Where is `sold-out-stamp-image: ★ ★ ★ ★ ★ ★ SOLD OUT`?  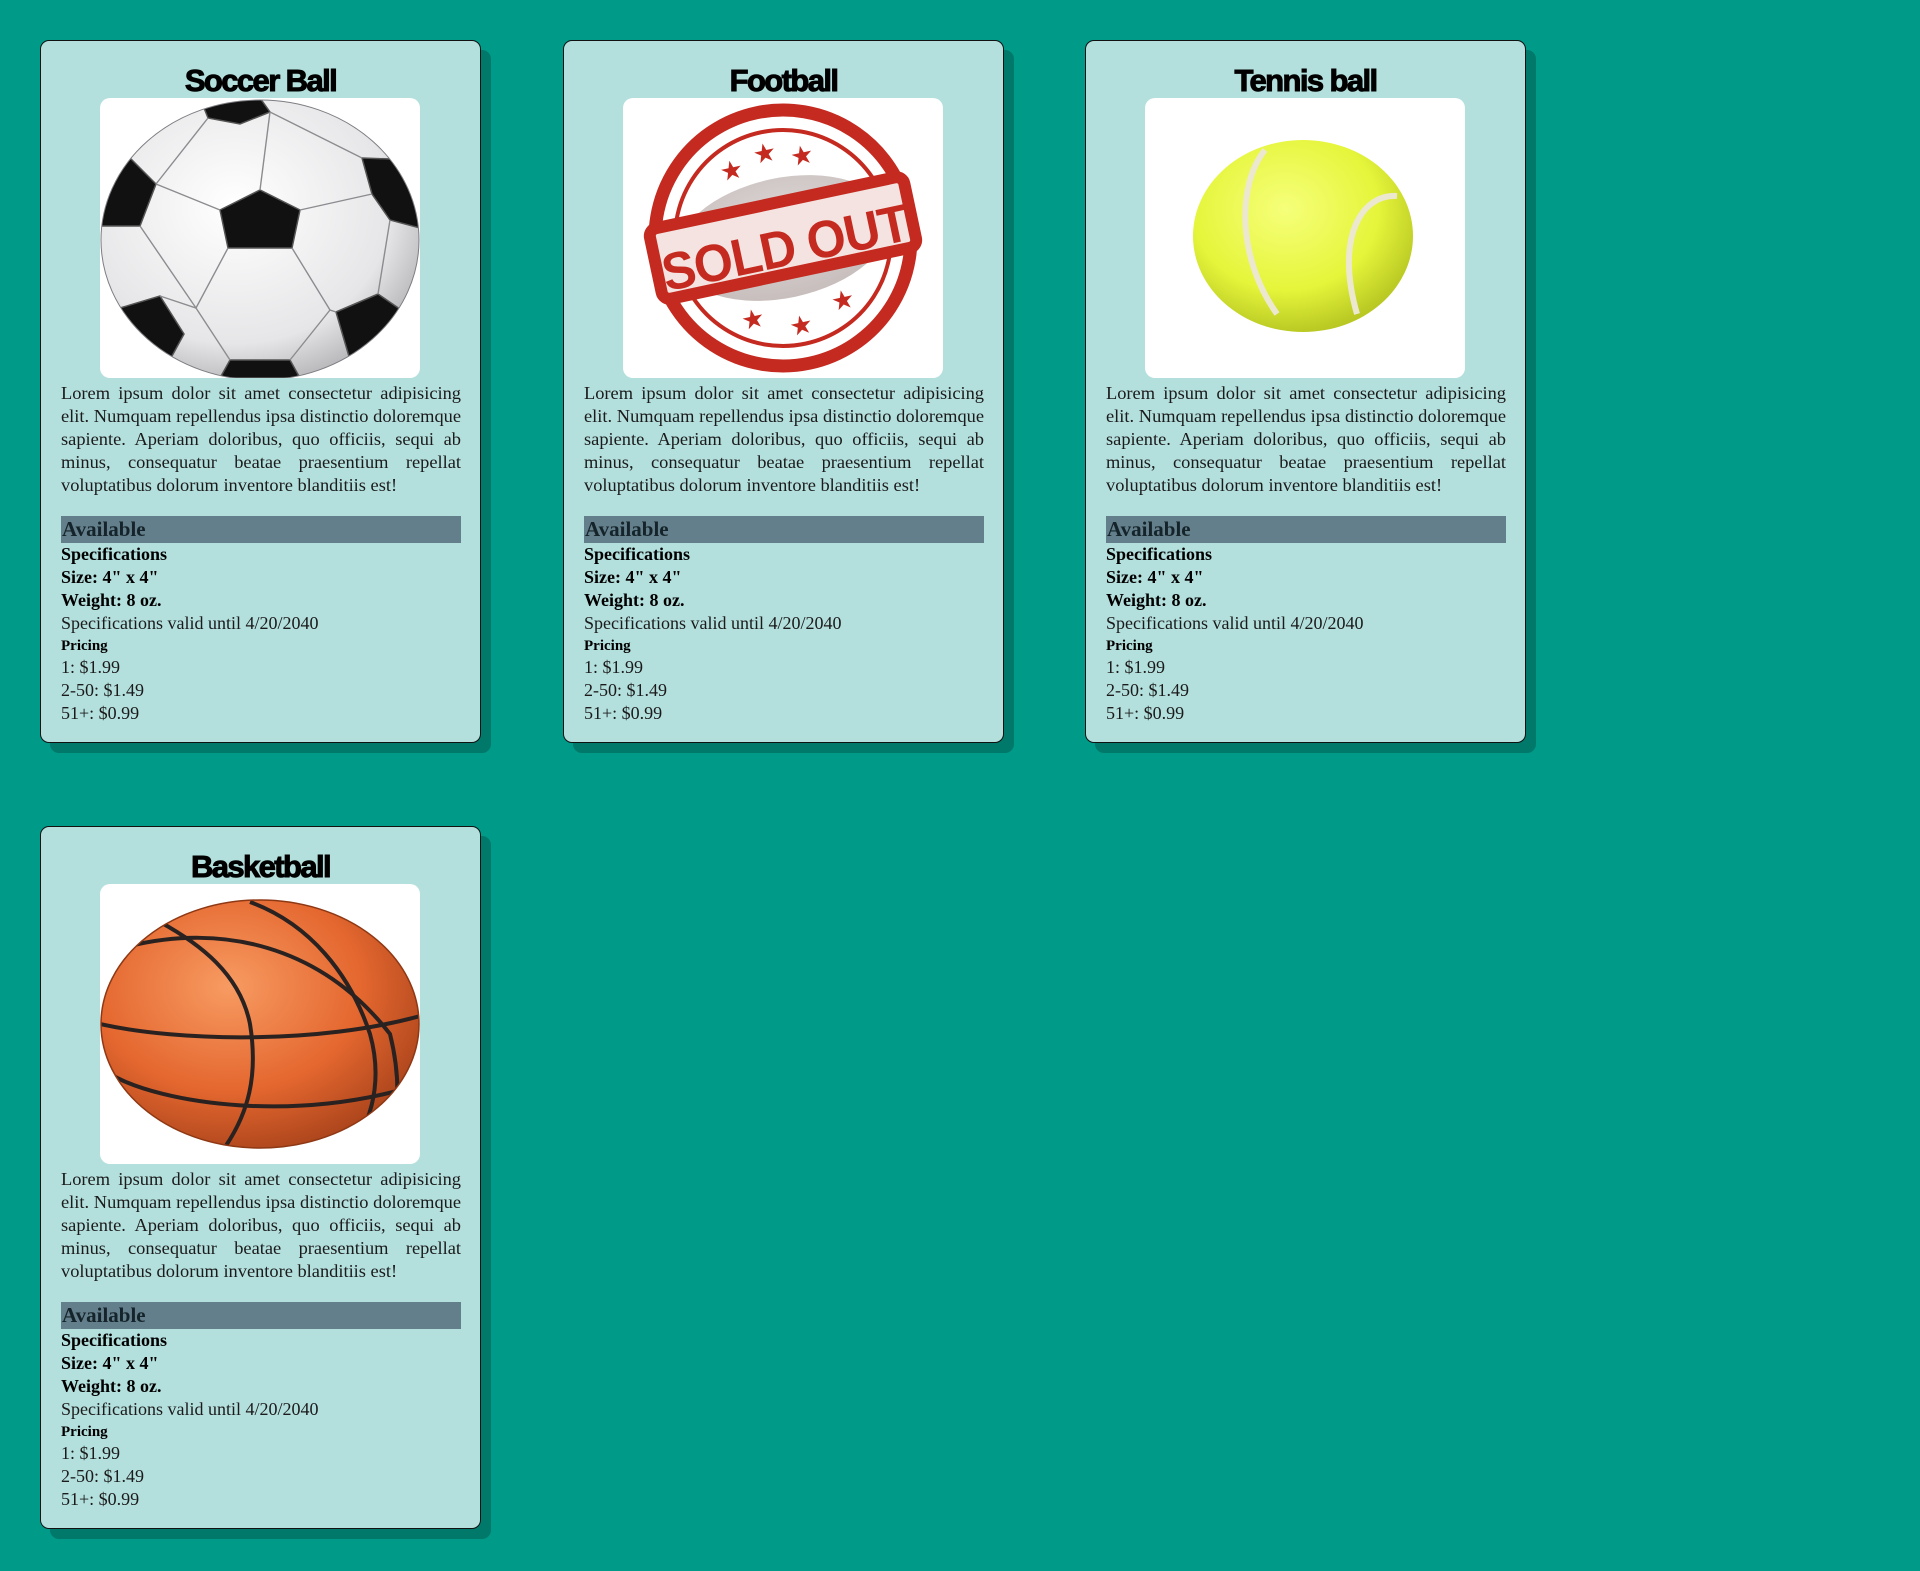
sold-out-stamp-image: ★ ★ ★ ★ ★ ★ SOLD OUT is located at coordinates (783, 238).